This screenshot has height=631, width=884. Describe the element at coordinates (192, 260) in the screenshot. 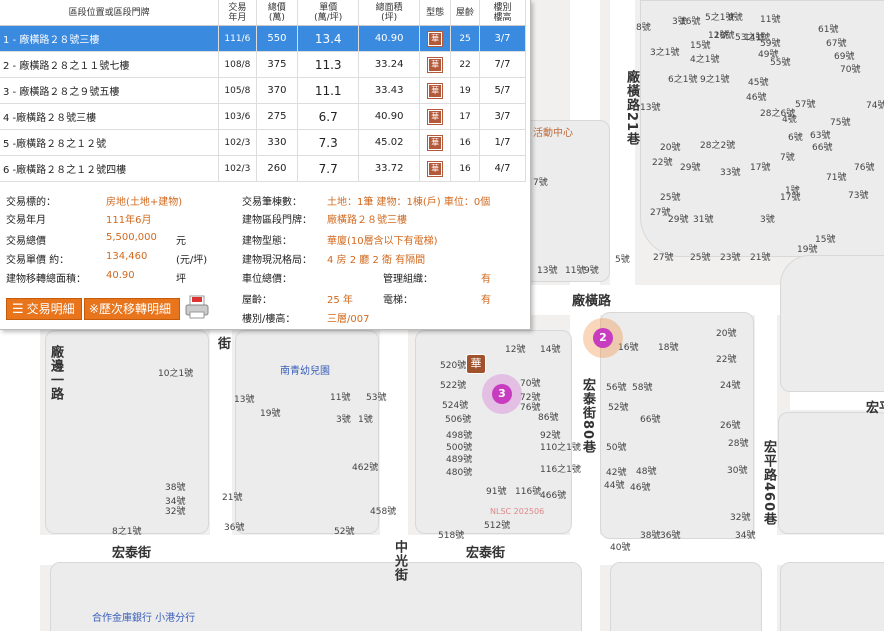

I see `detail-unit-unit: (元/坪)` at that location.